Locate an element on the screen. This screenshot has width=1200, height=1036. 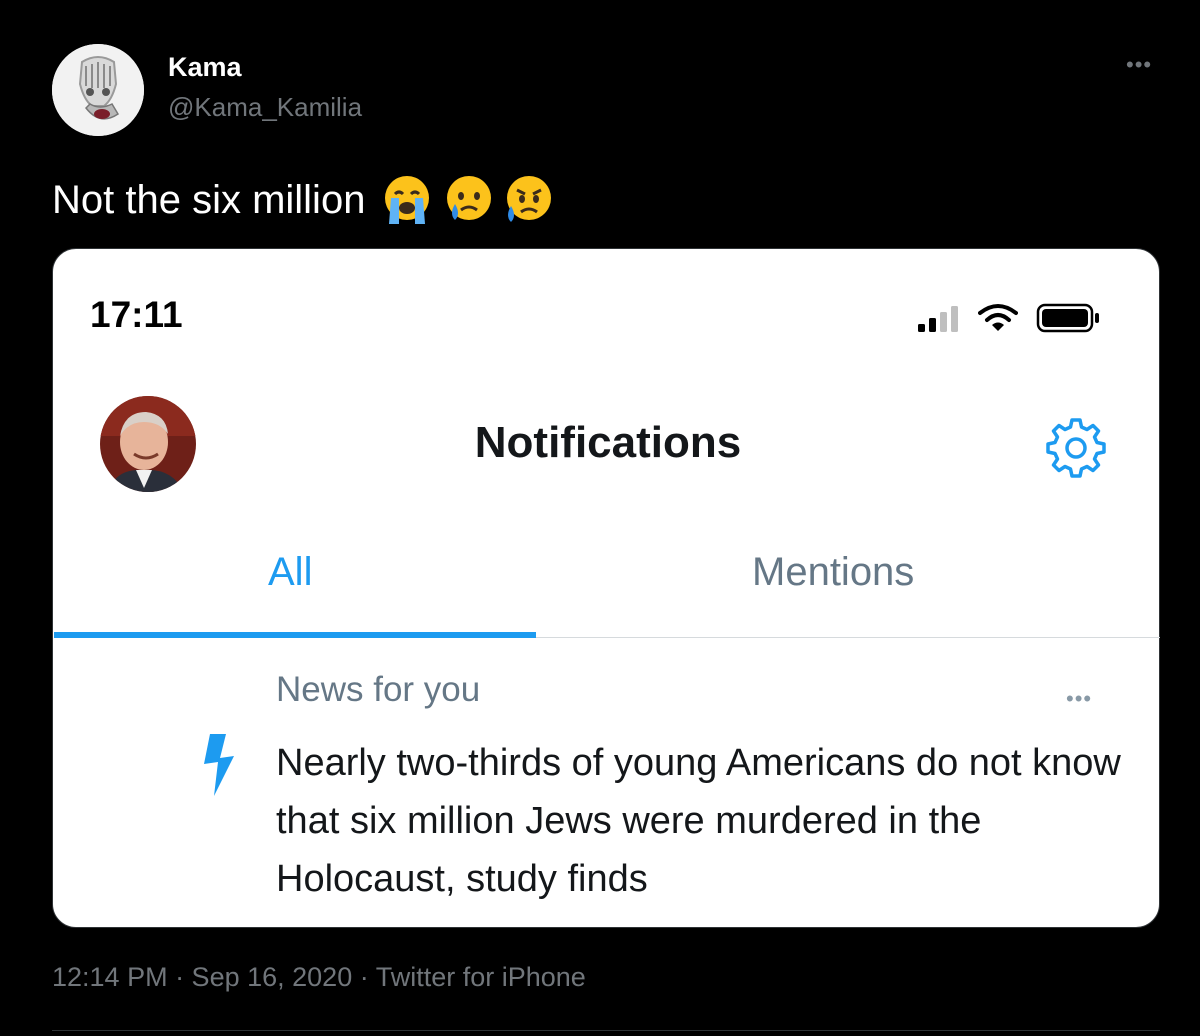
tab-all: All is located at coordinates (290, 572).